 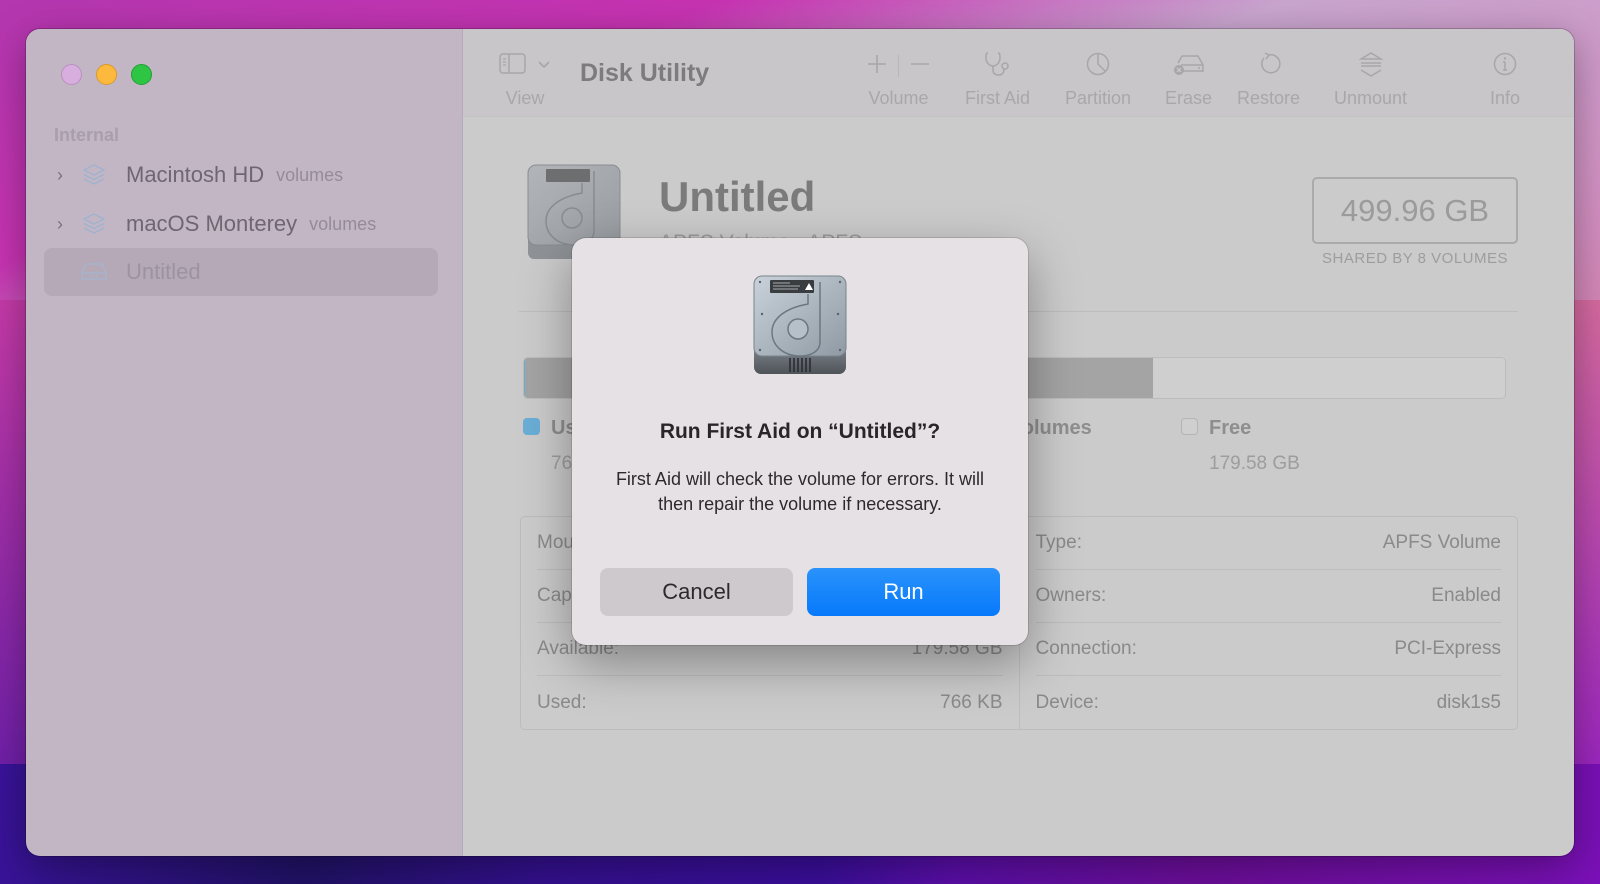 I want to click on add-volume-icon, so click(x=877, y=66).